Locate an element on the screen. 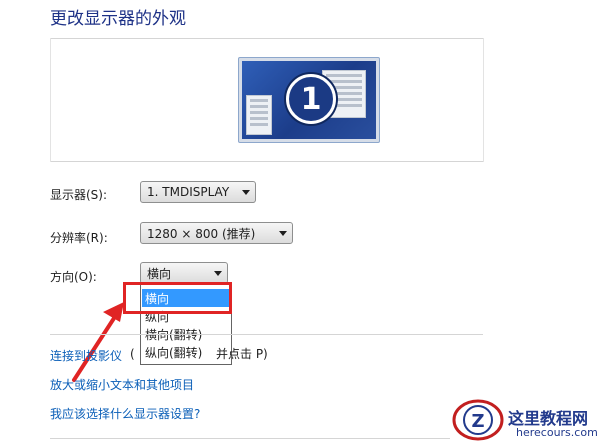 This screenshot has width=600, height=444. preview-right-border is located at coordinates (483, 100).